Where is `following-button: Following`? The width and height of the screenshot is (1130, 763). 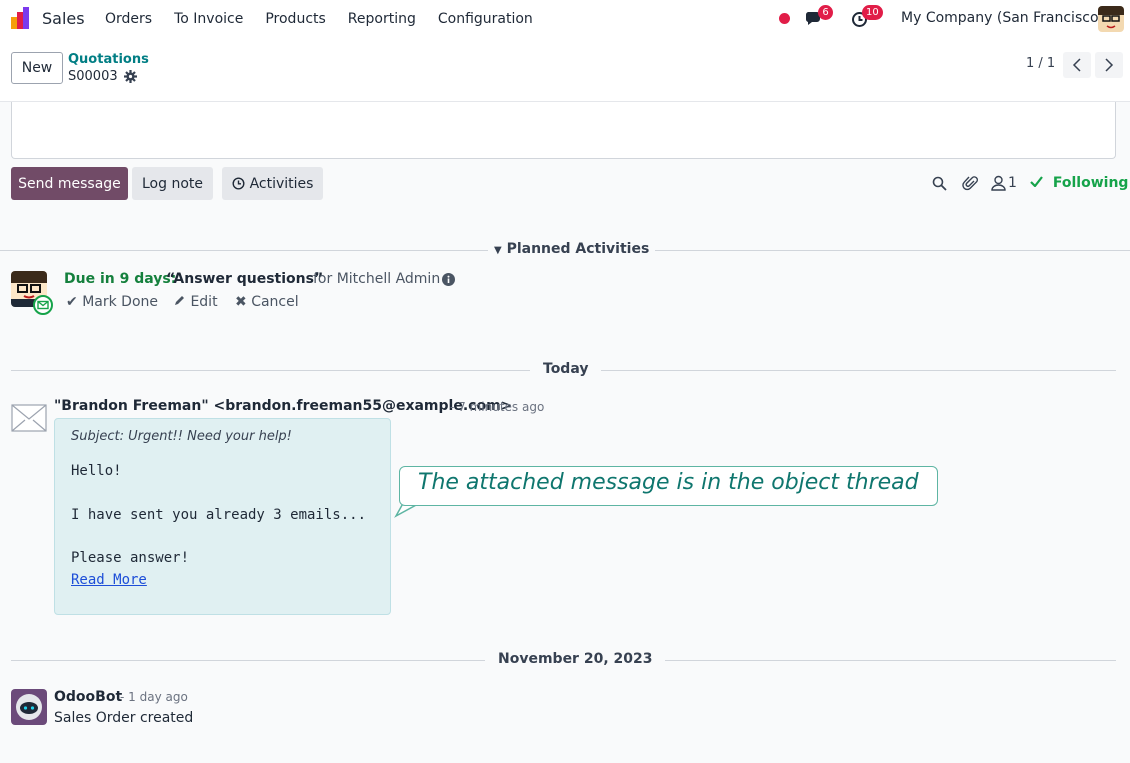 following-button: Following is located at coordinates (1079, 183).